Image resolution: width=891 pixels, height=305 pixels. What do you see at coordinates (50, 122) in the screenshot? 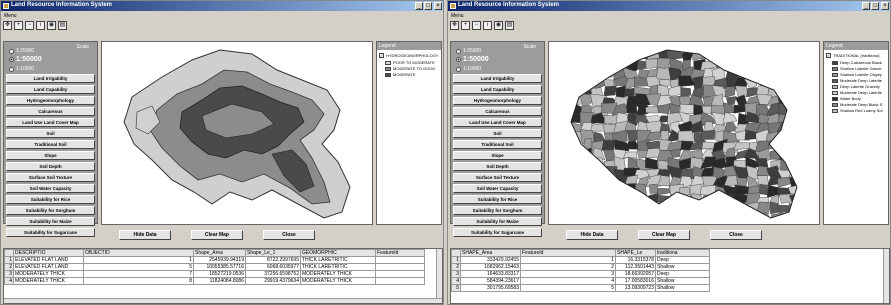
I see `layer-button-land-use-land-cover-map: Land Use Land Cover Map` at bounding box center [50, 122].